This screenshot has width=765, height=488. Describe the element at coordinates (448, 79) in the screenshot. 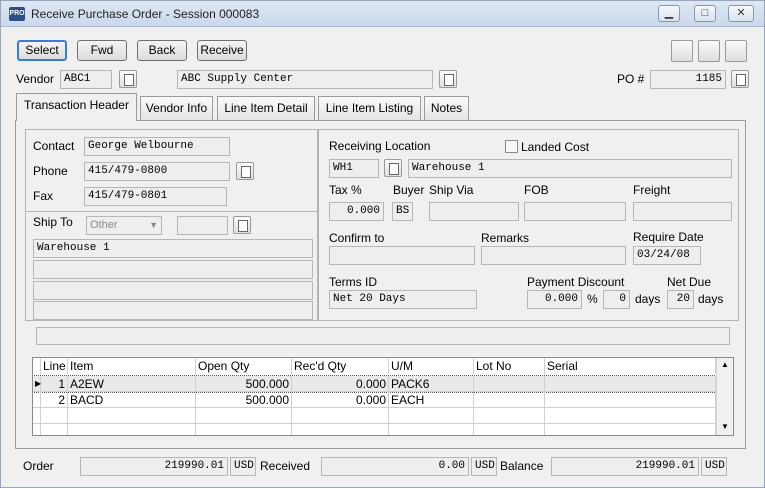

I see `vendor-notes-icon` at that location.